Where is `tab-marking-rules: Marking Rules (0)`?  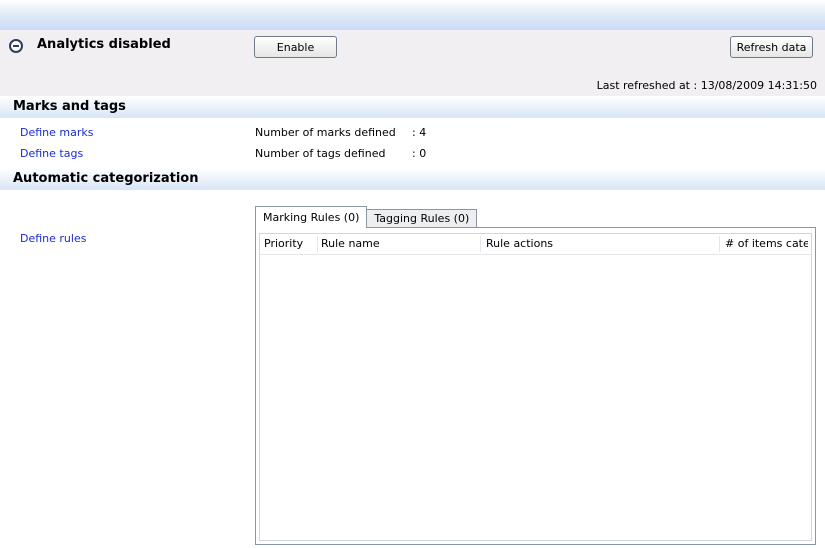
tab-marking-rules: Marking Rules (0) is located at coordinates (311, 217).